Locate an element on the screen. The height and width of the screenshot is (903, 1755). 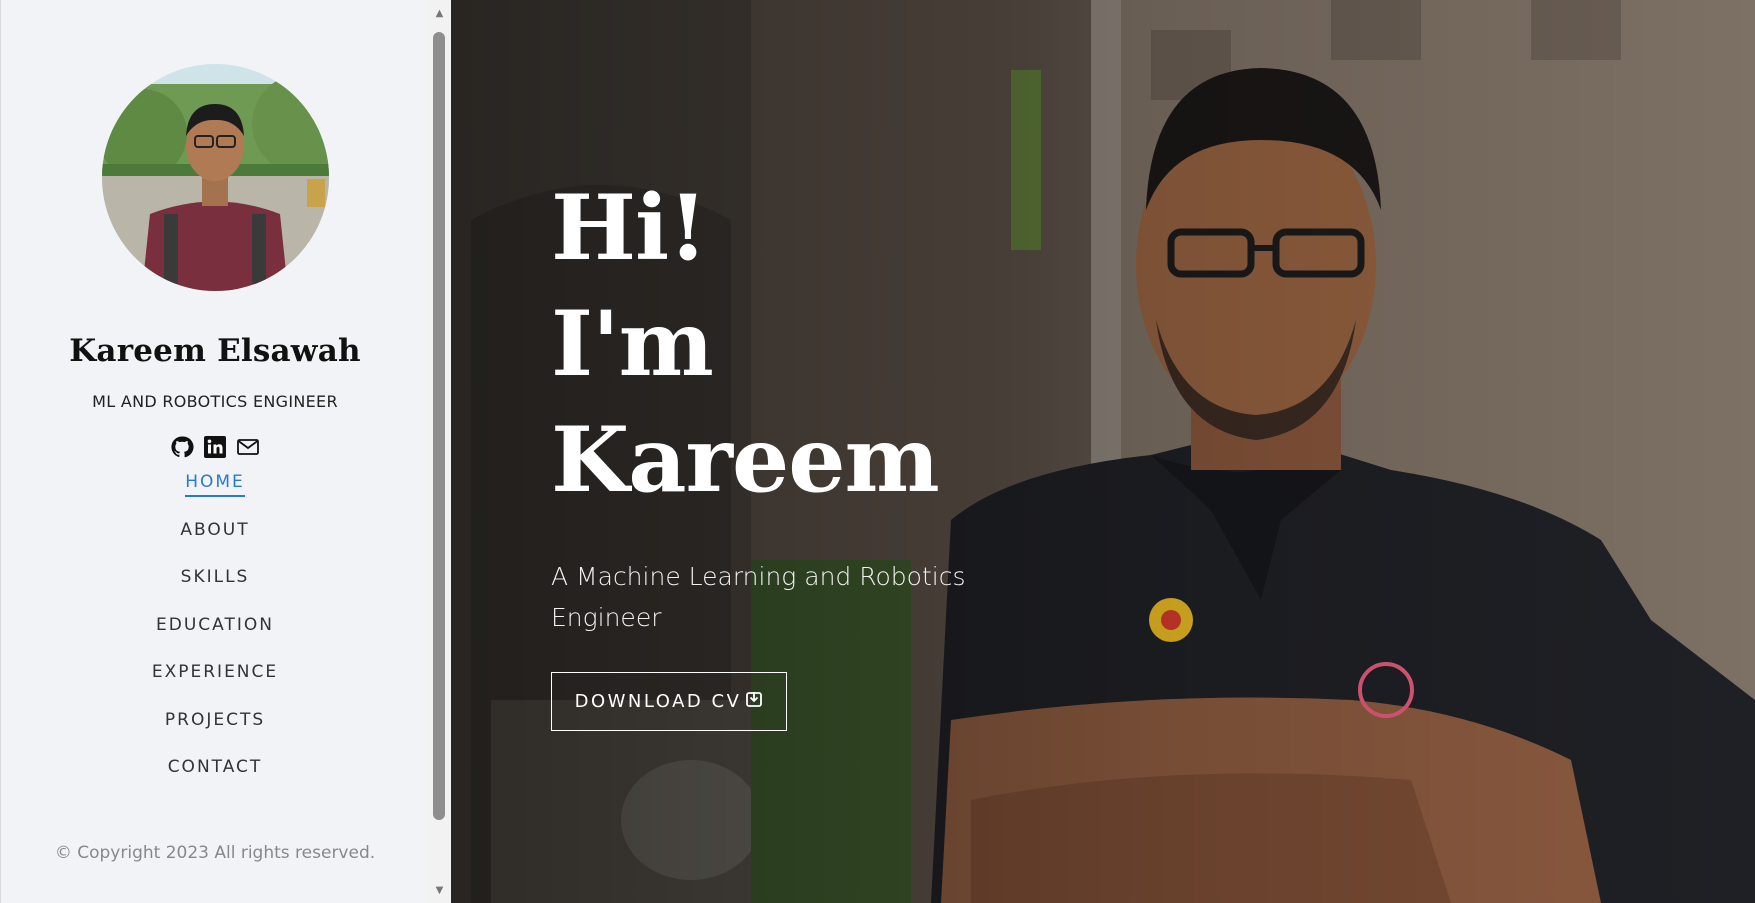
nav-item-contact: CONTACT is located at coordinates (215, 781).